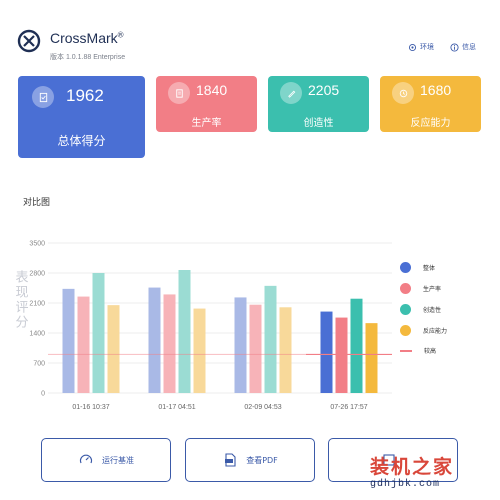 This screenshot has width=500, height=500. Describe the element at coordinates (37, 203) in the screenshot. I see `comparison-title: 对比图` at that location.